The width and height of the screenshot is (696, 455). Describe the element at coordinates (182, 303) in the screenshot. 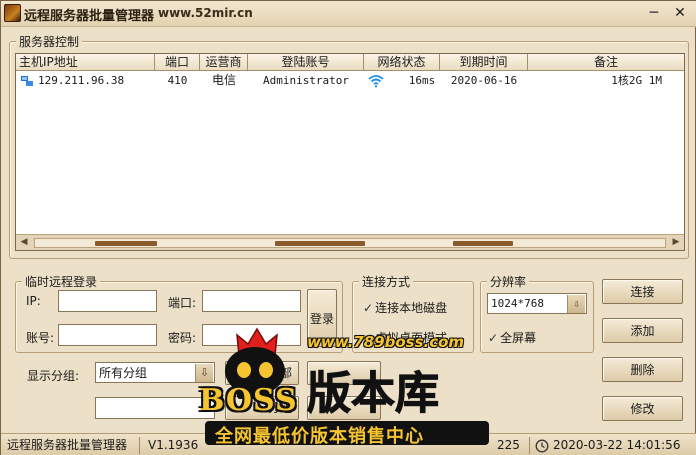

I see `port-label: 端口:` at that location.